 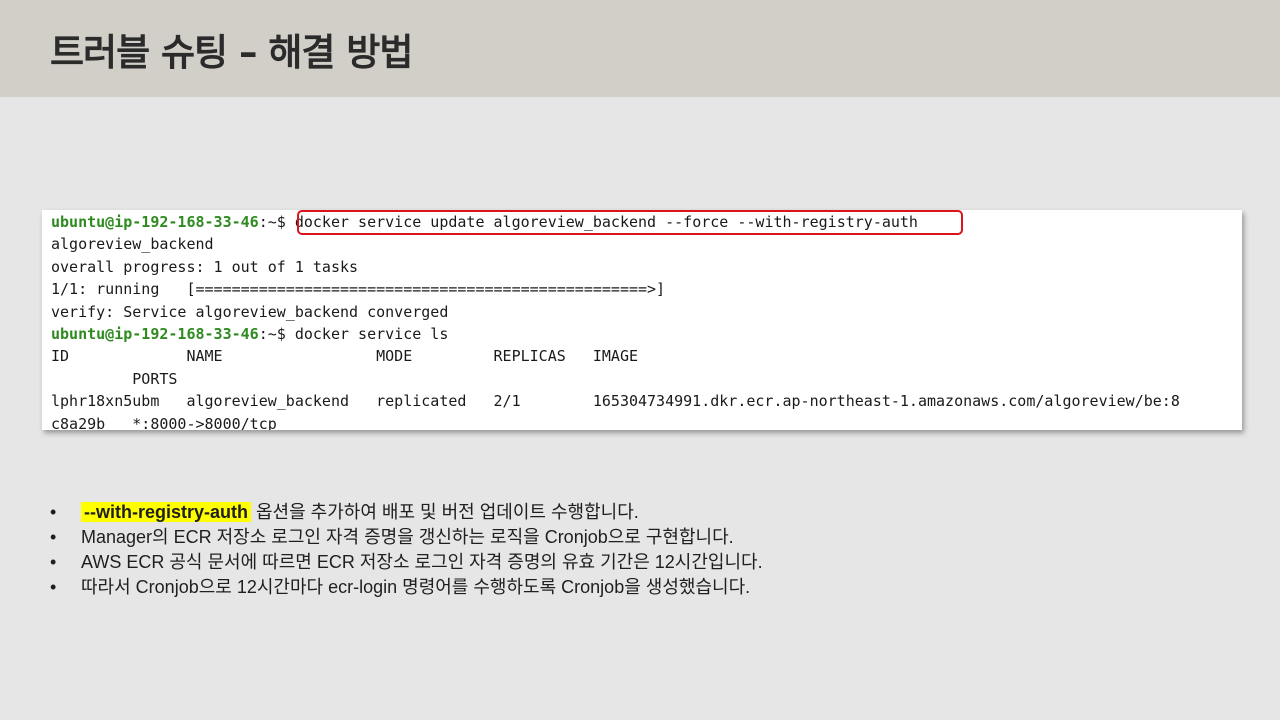 I want to click on slide-header: 트러블 슈팅 – 해결 방법, so click(x=640, y=48).